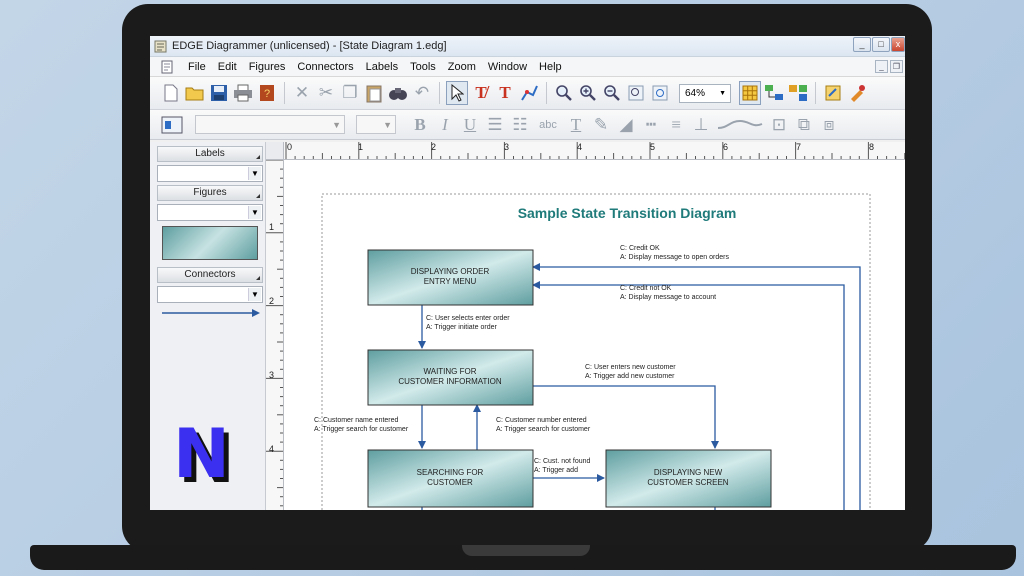 This screenshot has width=1024, height=576. I want to click on text-tool-icon: T, so click(505, 93).